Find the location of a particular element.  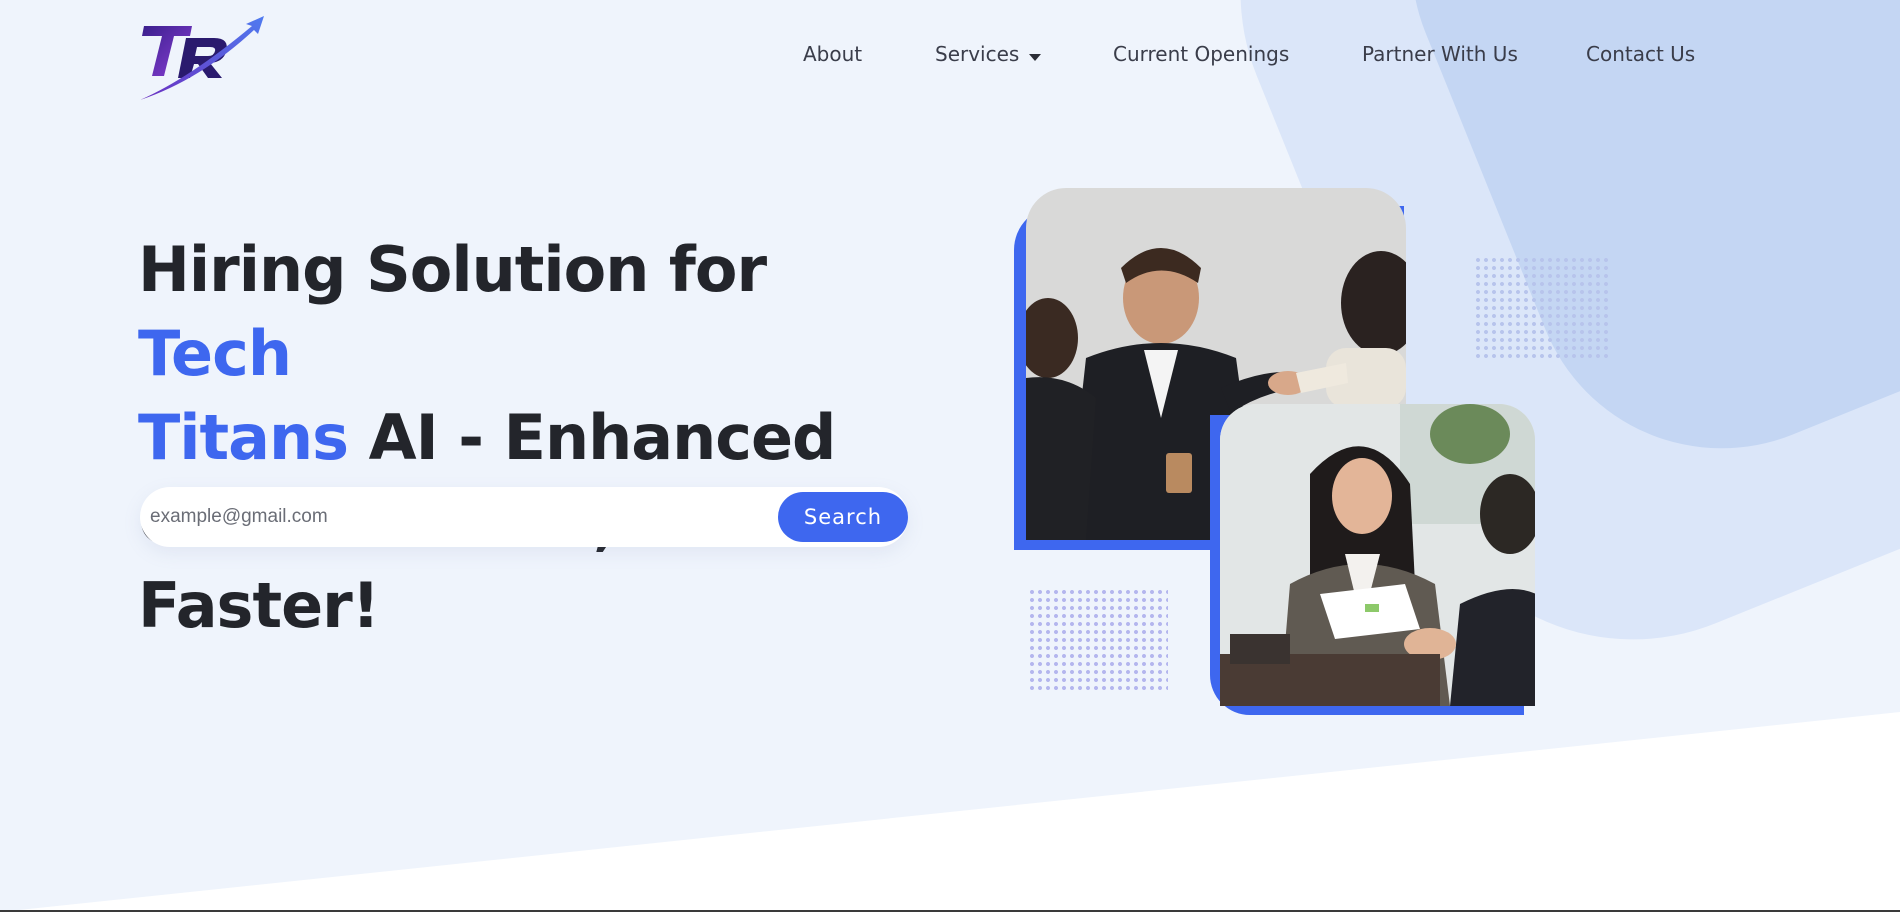

hero-heading-part2: AI - Enhanced is located at coordinates (592, 437).